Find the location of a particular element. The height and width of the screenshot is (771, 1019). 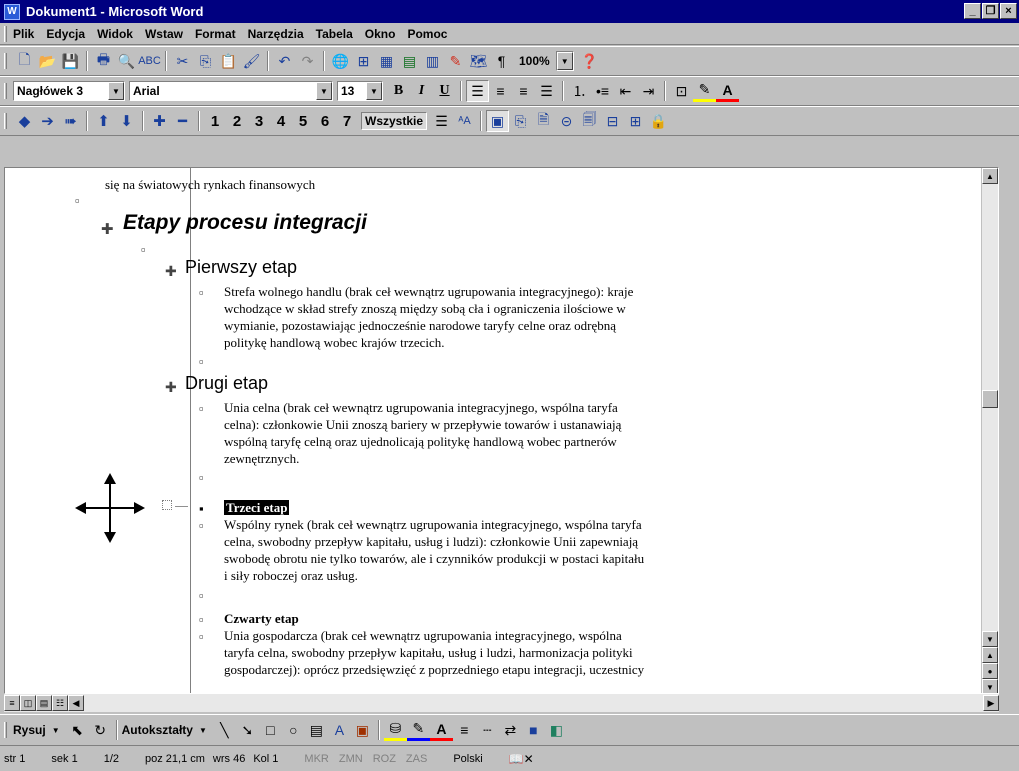

underline-button: U is located at coordinates (444, 91).